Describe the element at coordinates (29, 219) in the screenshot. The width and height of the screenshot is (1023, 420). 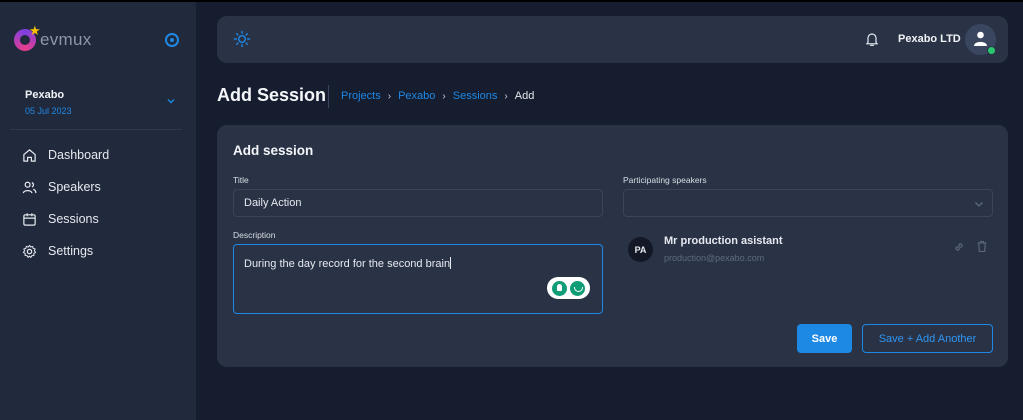
I see `calendar-icon` at that location.